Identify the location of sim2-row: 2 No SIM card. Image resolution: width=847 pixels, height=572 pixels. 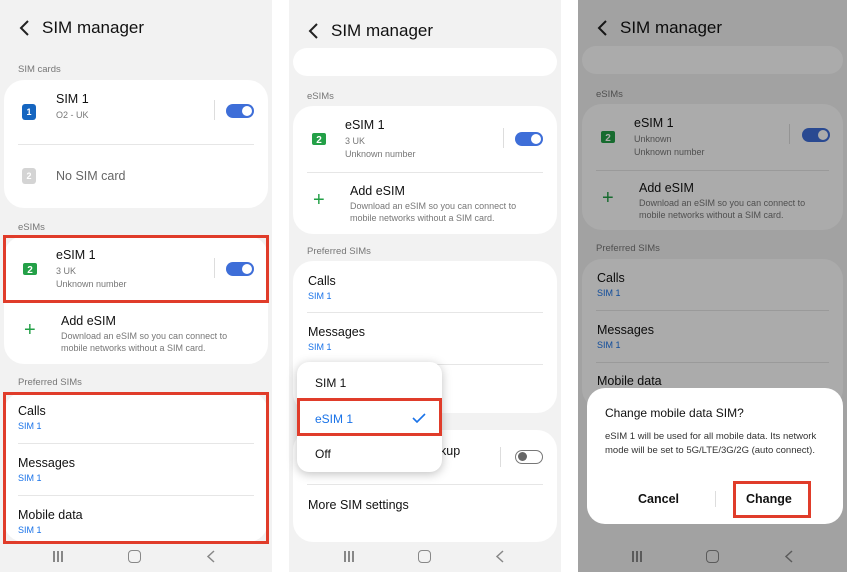
(136, 177).